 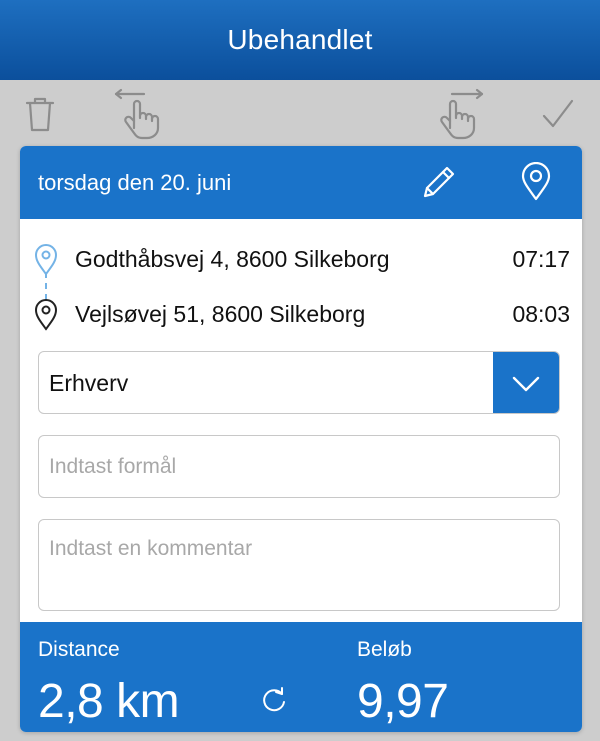 I want to click on navigation-bar: Ubehandlet, so click(x=300, y=40).